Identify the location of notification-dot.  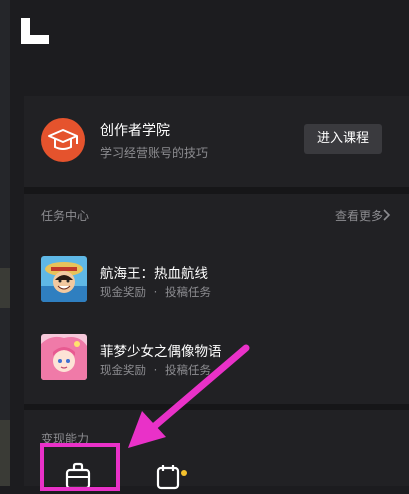
(184, 473).